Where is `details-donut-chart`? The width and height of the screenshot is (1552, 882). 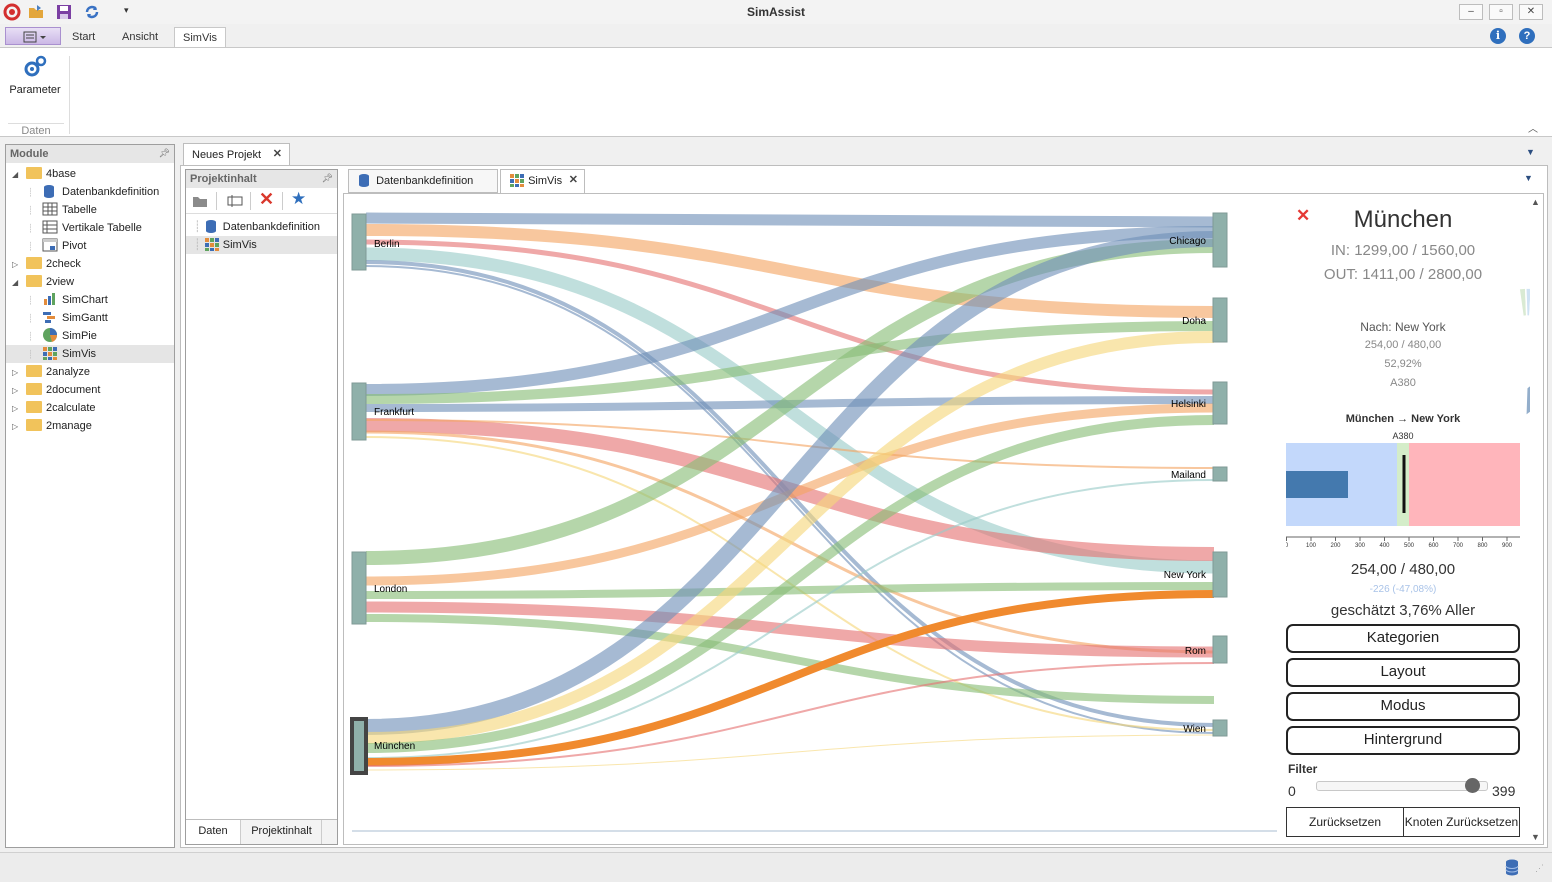 details-donut-chart is located at coordinates (1524, 352).